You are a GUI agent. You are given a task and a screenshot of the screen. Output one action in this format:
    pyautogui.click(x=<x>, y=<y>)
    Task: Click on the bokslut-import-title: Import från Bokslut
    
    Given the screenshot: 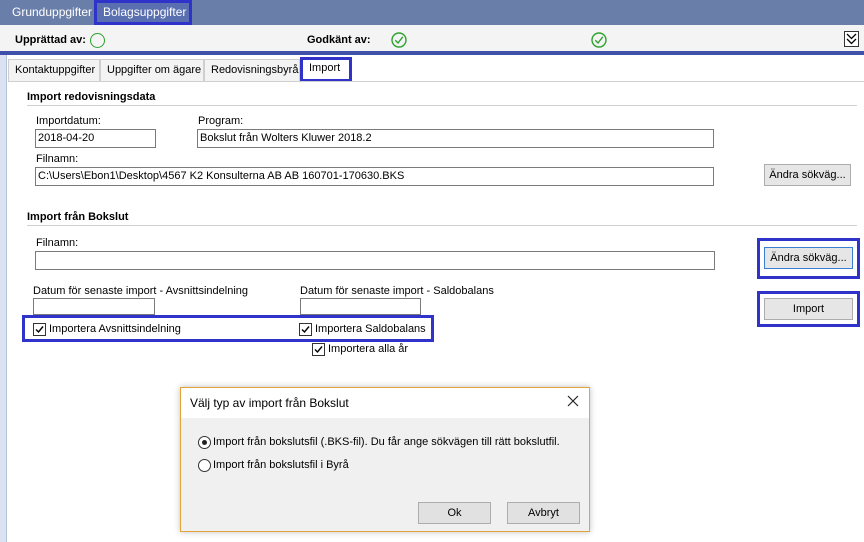 What is the action you would take?
    pyautogui.click(x=78, y=217)
    